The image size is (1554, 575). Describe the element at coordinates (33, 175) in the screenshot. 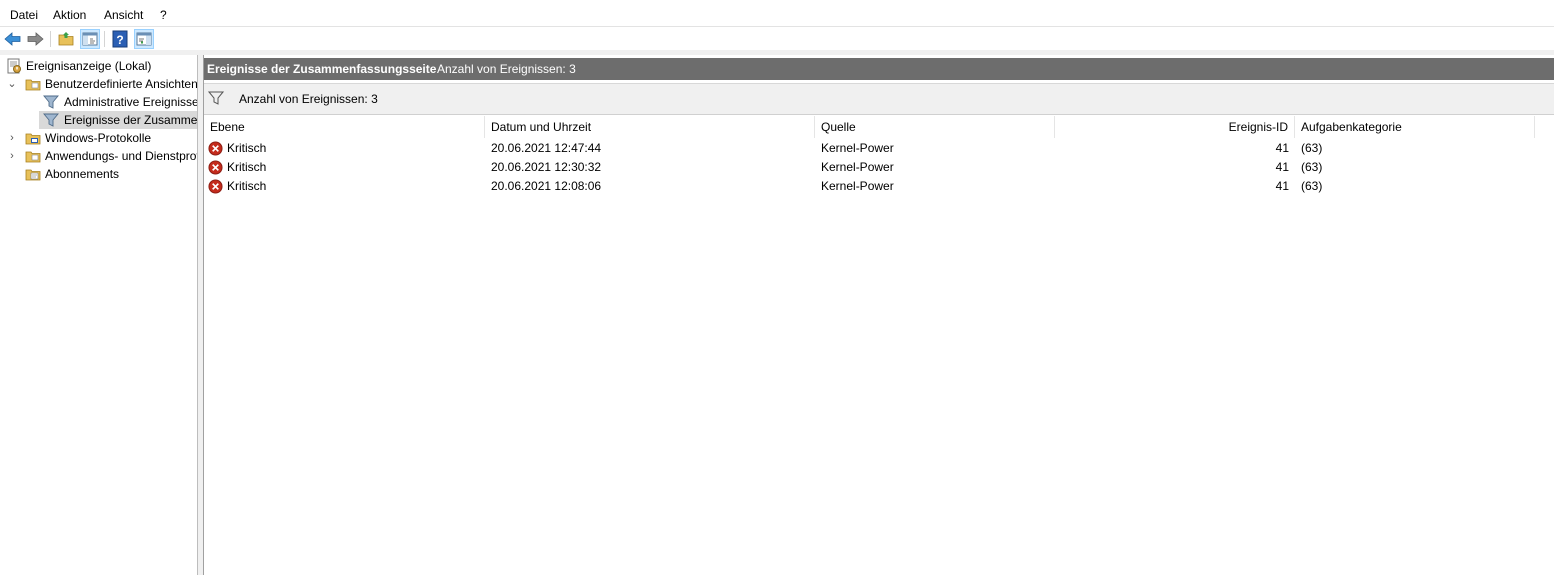

I see `subscription-icon` at that location.